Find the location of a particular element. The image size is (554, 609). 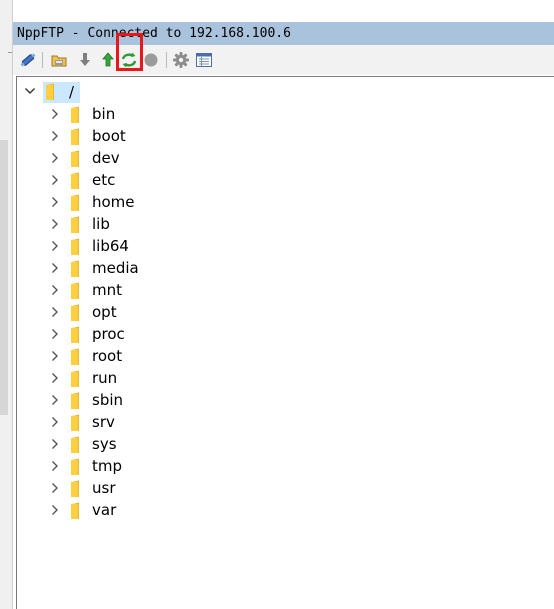

open-directory-button is located at coordinates (59, 60).